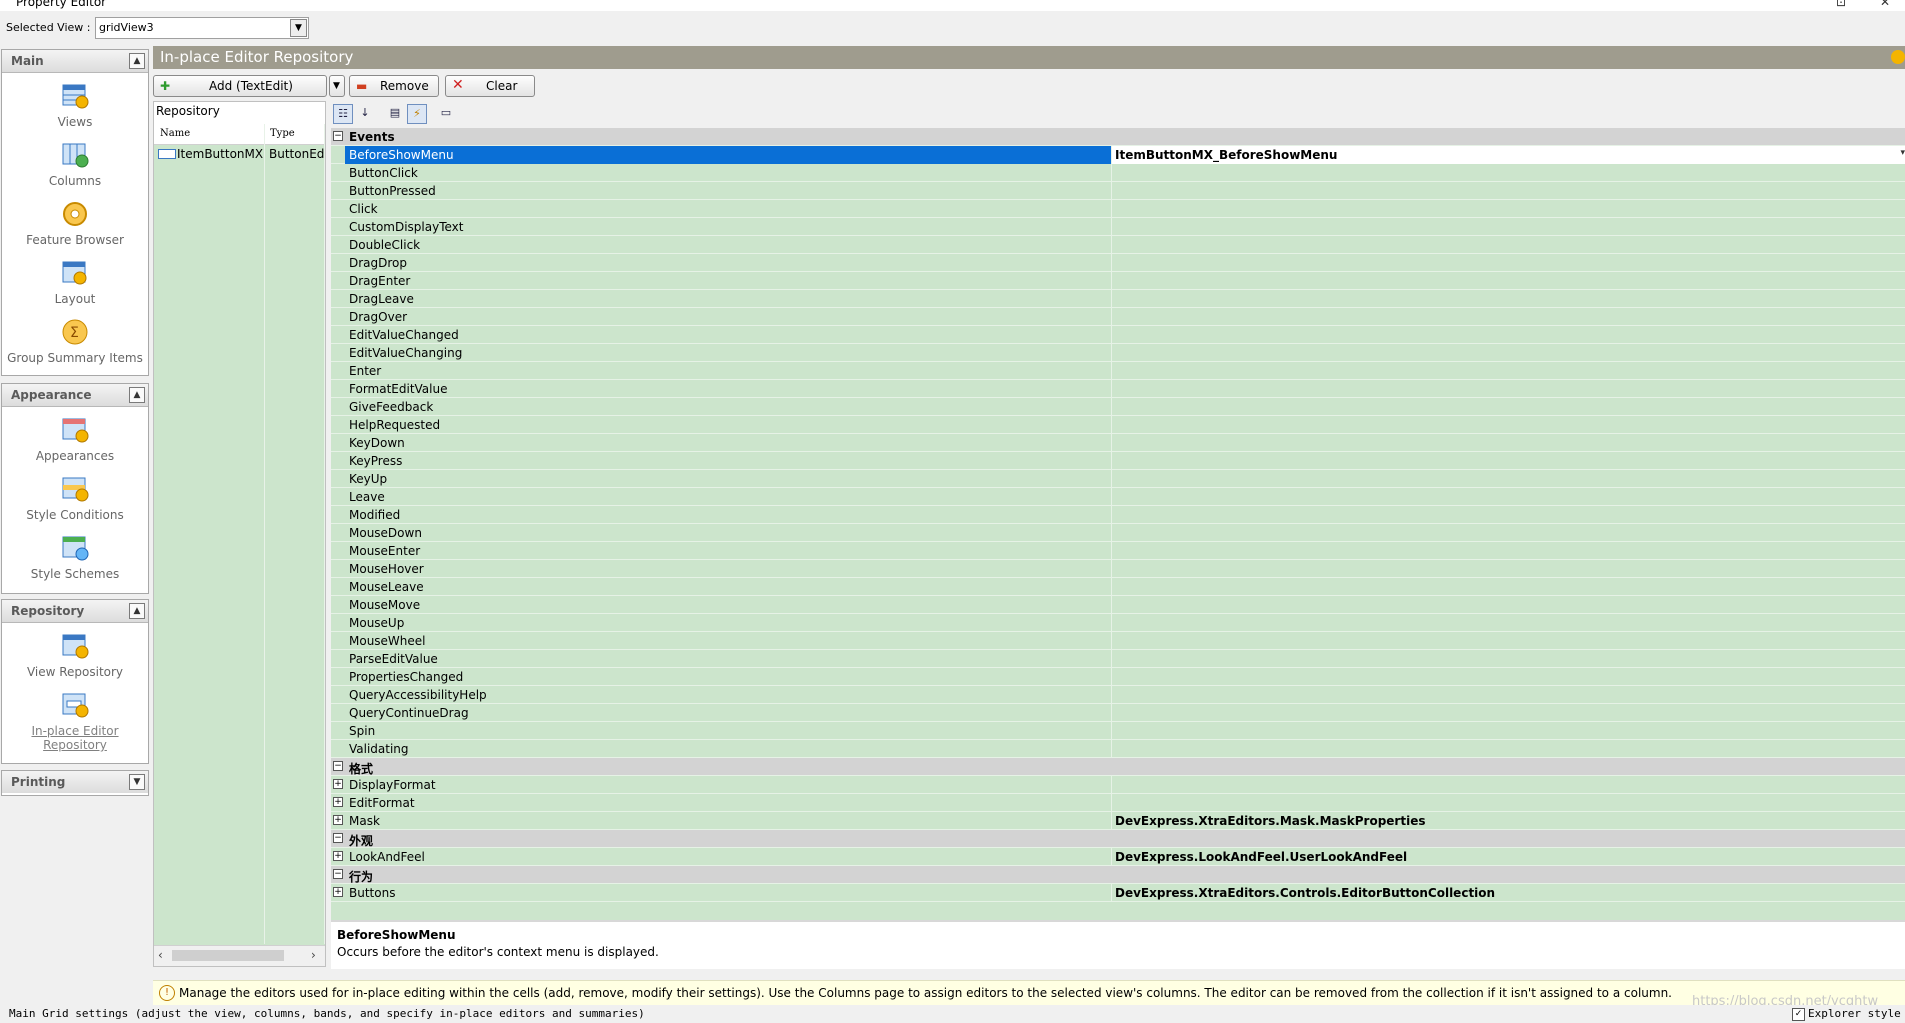 The height and width of the screenshot is (1023, 1905). Describe the element at coordinates (395, 114) in the screenshot. I see `properties-icon: ▤` at that location.